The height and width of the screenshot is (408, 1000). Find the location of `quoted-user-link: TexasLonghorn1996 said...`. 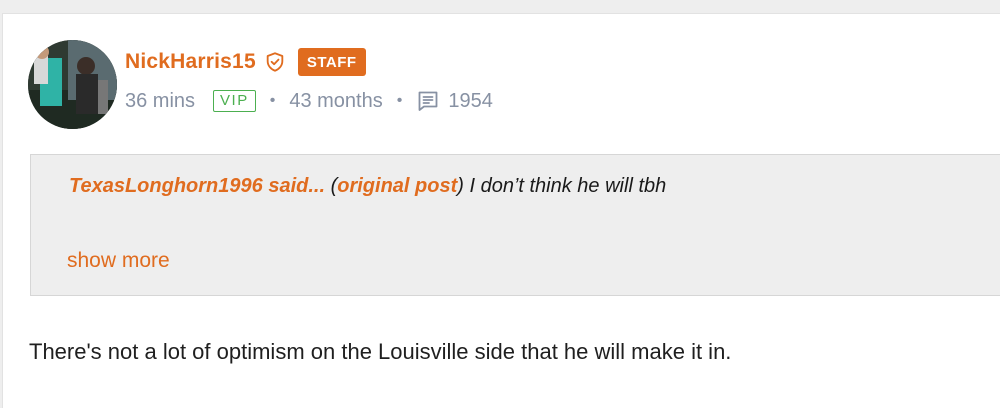

quoted-user-link: TexasLonghorn1996 said... is located at coordinates (197, 186).